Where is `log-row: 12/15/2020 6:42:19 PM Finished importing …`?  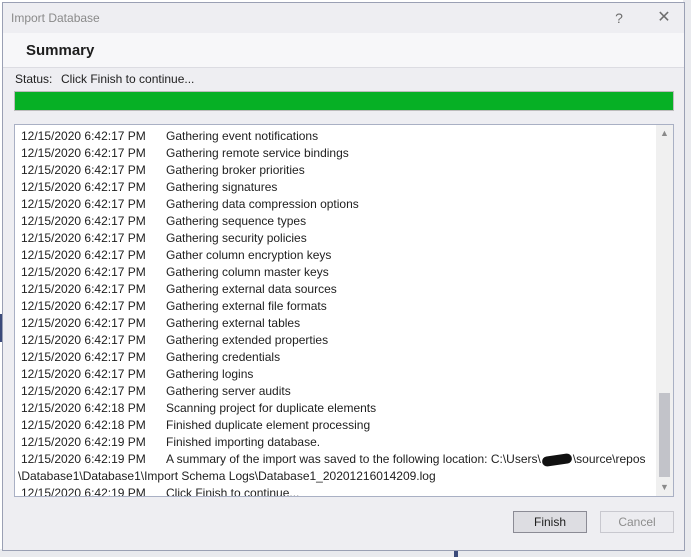 log-row: 12/15/2020 6:42:19 PM Finished importing … is located at coordinates (337, 442).